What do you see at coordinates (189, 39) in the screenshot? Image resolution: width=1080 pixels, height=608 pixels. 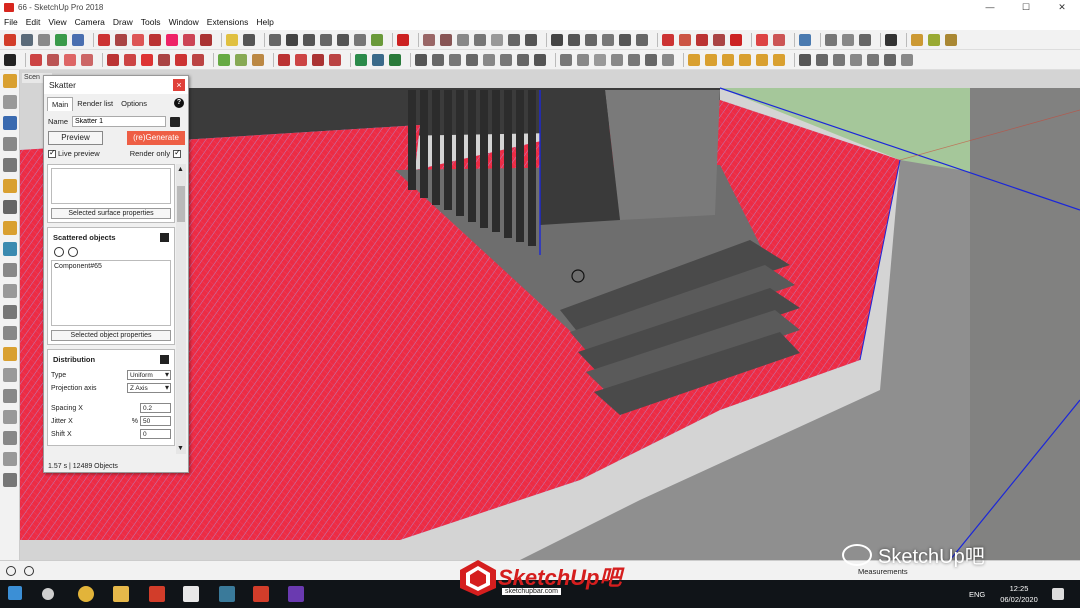 I see `scatter-library-icon` at bounding box center [189, 39].